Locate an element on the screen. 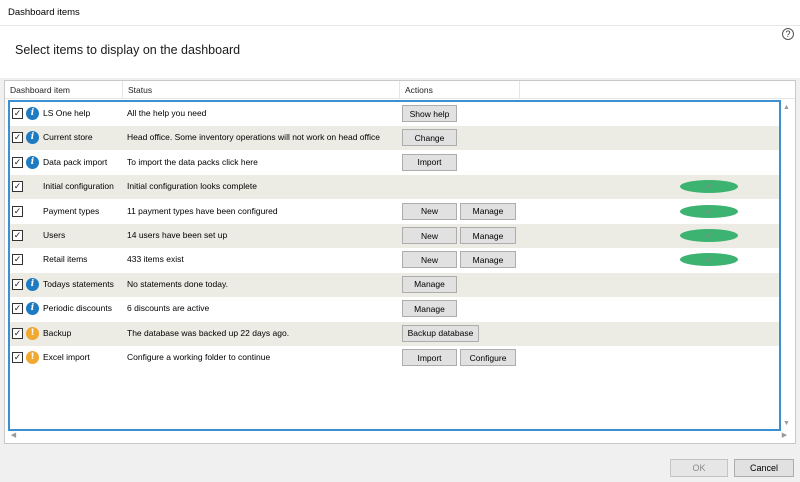  row-status: 433 items exist is located at coordinates (155, 259).